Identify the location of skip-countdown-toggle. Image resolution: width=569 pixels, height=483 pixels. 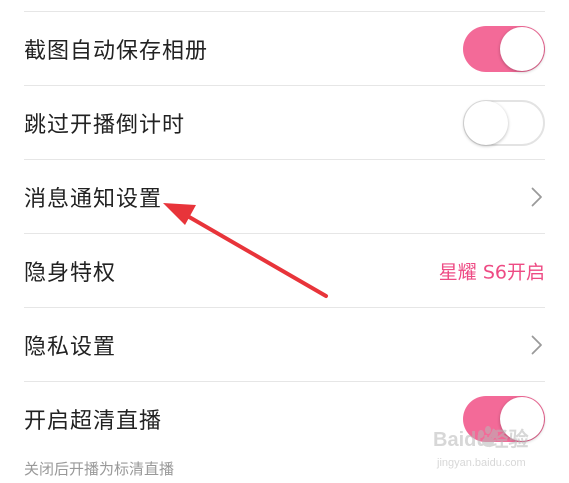
(504, 123).